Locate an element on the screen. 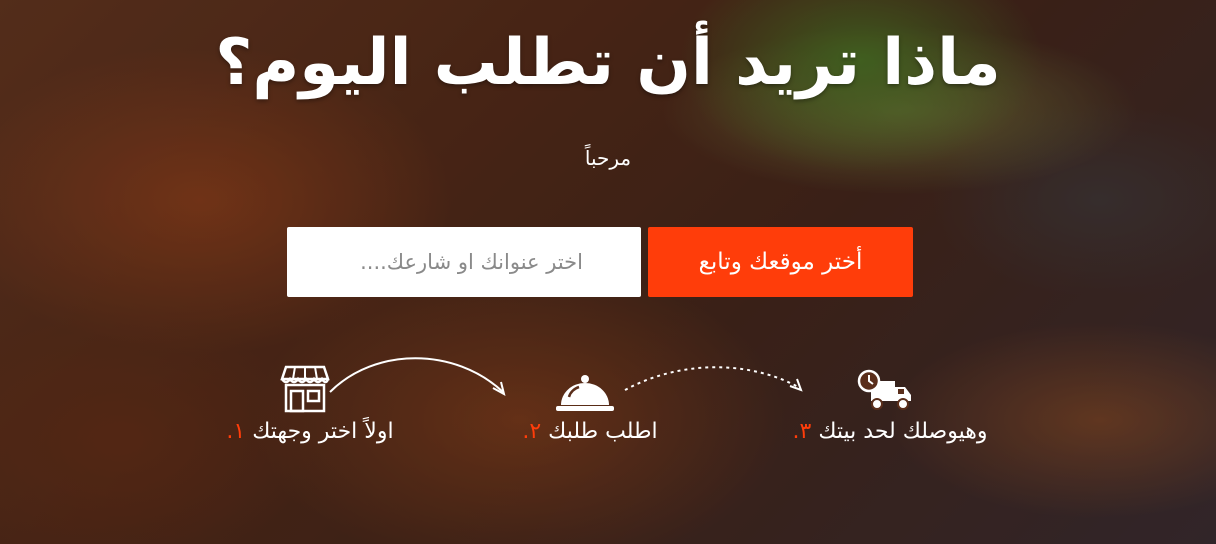 The image size is (1216, 544). step-home-delivery: وهيوصلك لحد بيتك ٣. is located at coordinates (885, 399).